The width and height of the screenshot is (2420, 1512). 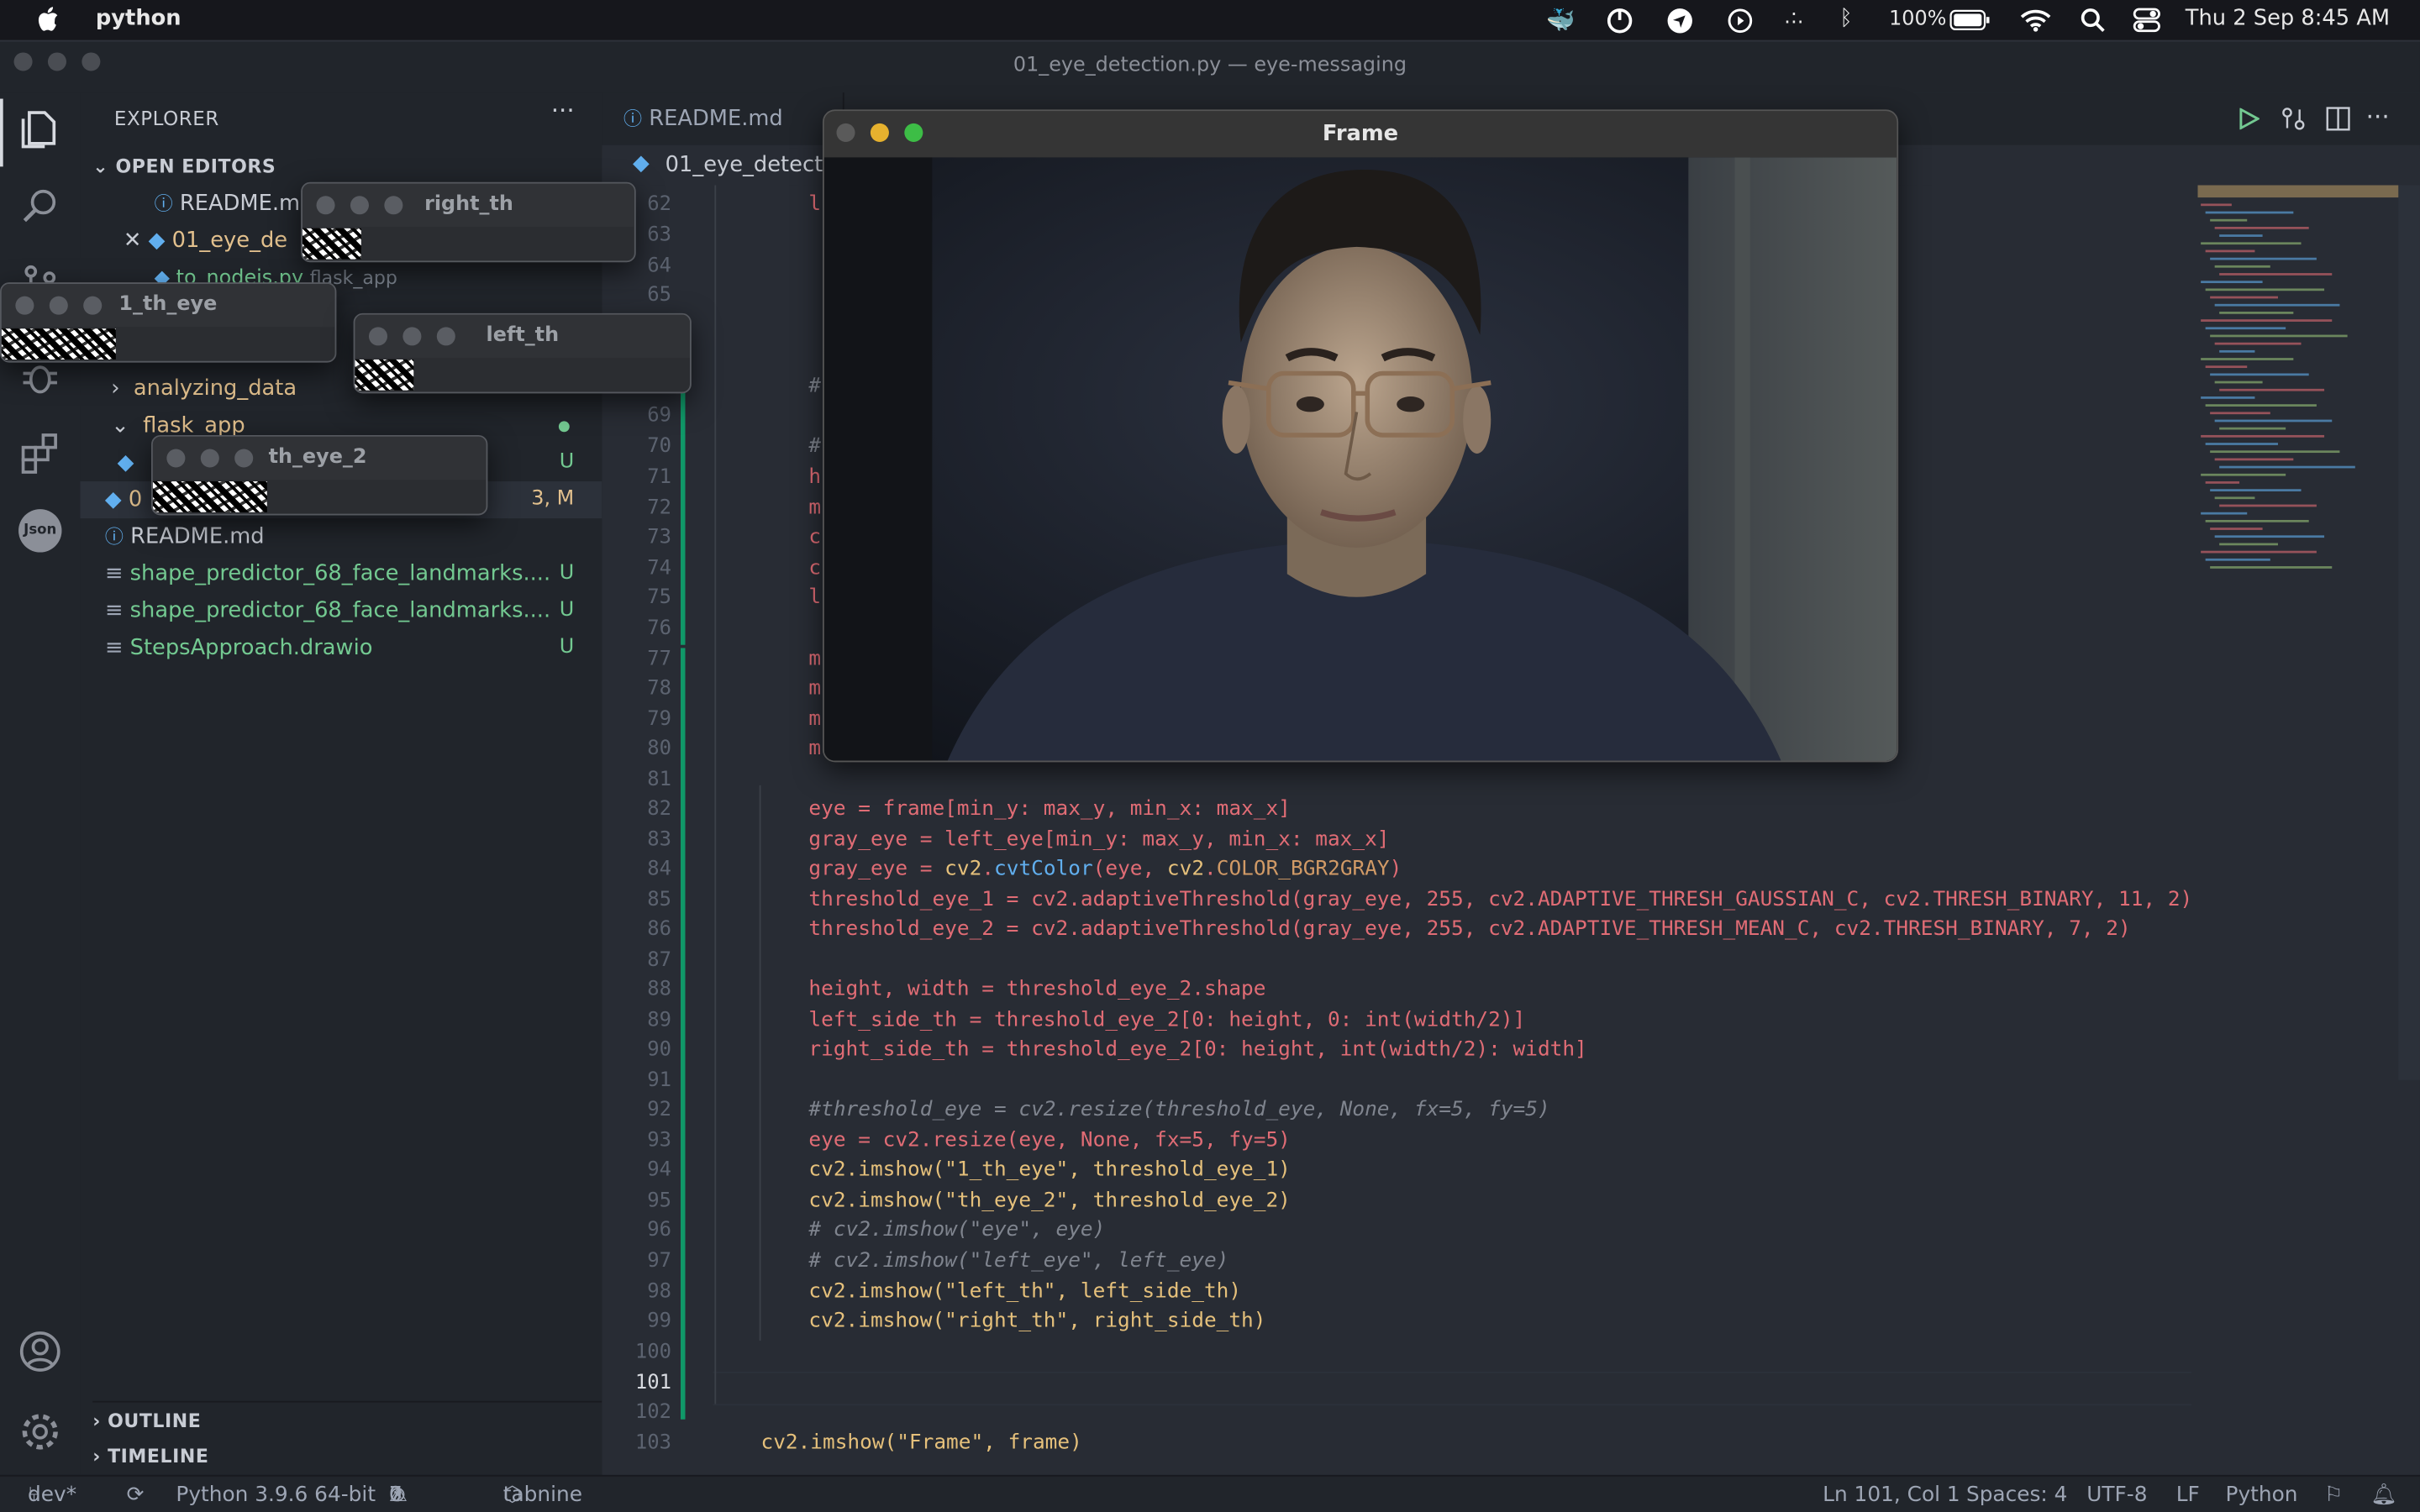 What do you see at coordinates (723, 118) in the screenshot?
I see `tab-readme: ⓘ README.md` at bounding box center [723, 118].